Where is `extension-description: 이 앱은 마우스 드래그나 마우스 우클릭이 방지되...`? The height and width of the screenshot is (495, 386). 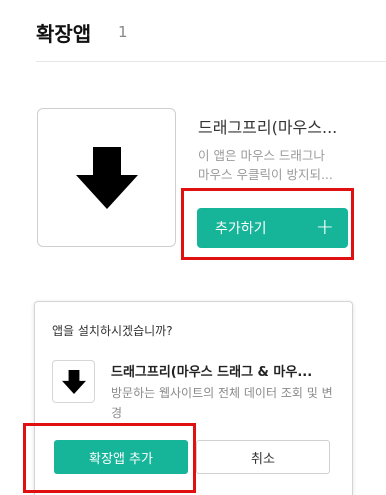
extension-description: 이 앱은 마우스 드래그나 마우스 우클릭이 방지되... is located at coordinates (281, 165).